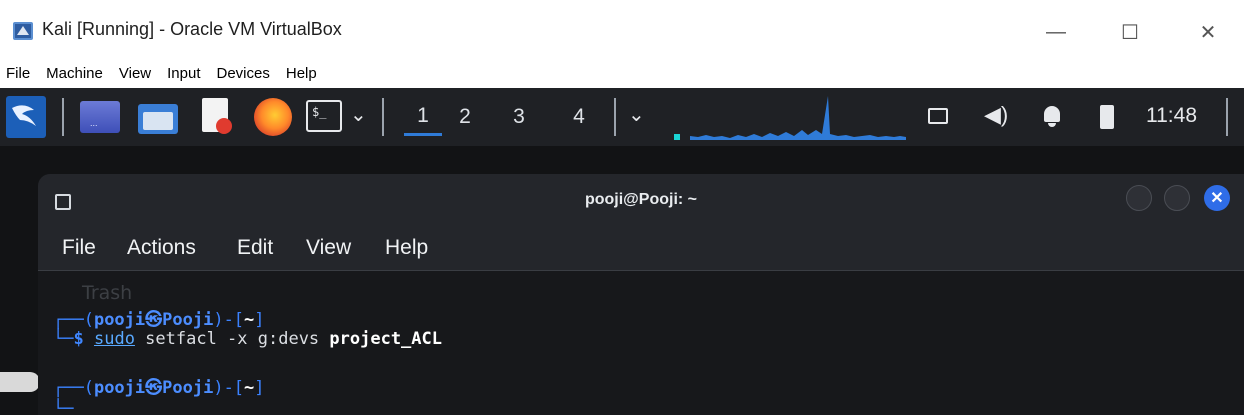 This screenshot has height=415, width=1244. I want to click on terminal-menu-view: View, so click(328, 248).